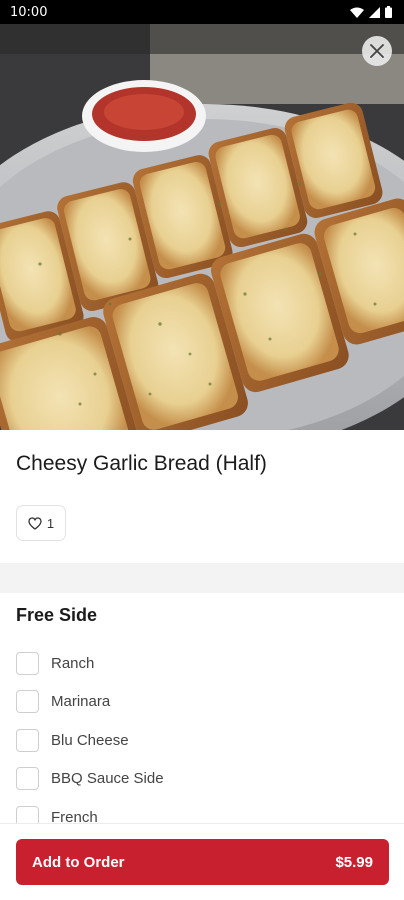  Describe the element at coordinates (78, 862) in the screenshot. I see `add-to-order-label: Add to Order` at that location.